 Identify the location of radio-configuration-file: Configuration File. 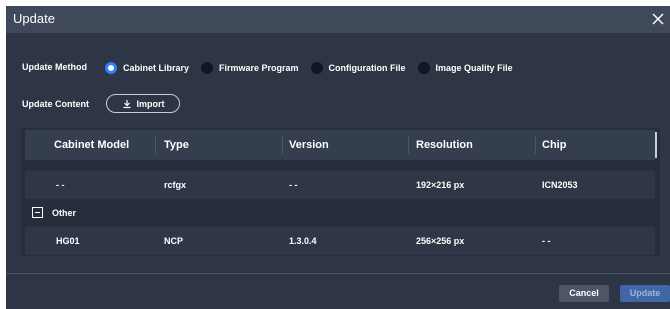
(358, 68).